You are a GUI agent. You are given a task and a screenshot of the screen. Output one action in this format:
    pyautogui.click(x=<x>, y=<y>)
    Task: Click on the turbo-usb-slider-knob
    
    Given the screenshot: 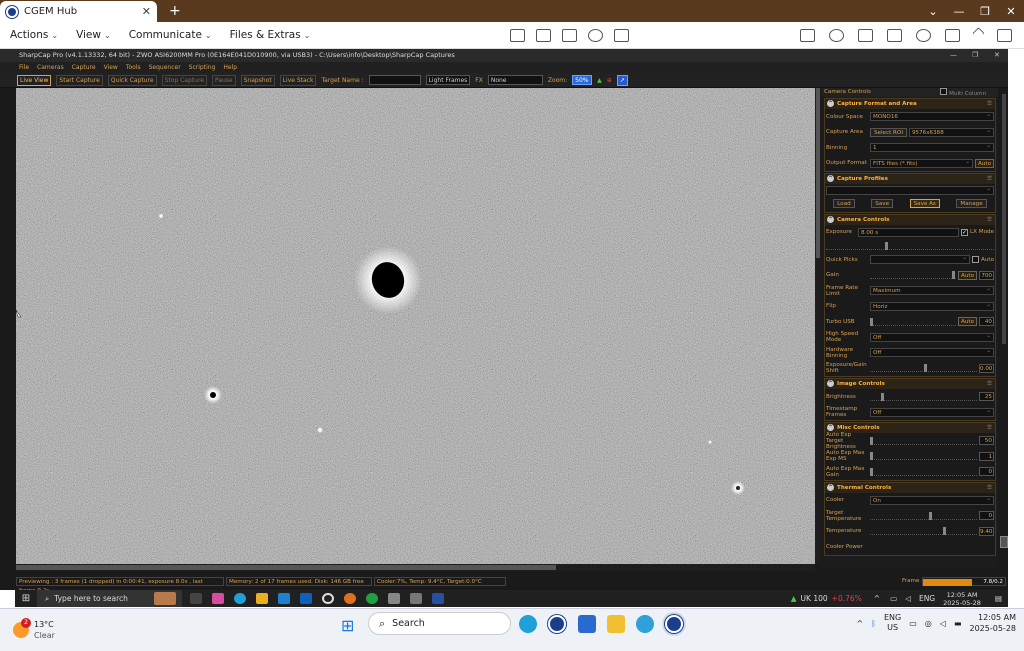 What is the action you would take?
    pyautogui.click(x=871, y=321)
    